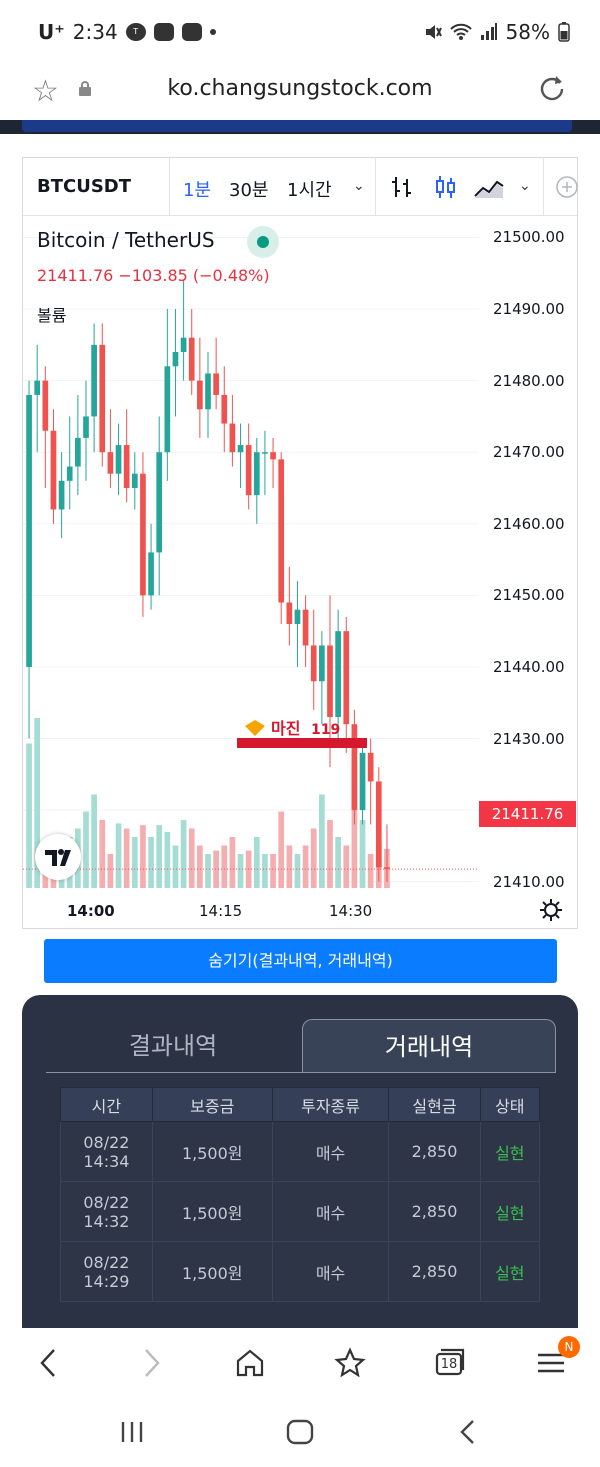 The width and height of the screenshot is (600, 1467). Describe the element at coordinates (300, 961) in the screenshot. I see `hide-history-button: 숨기기(결과내역, 거래내역)` at that location.